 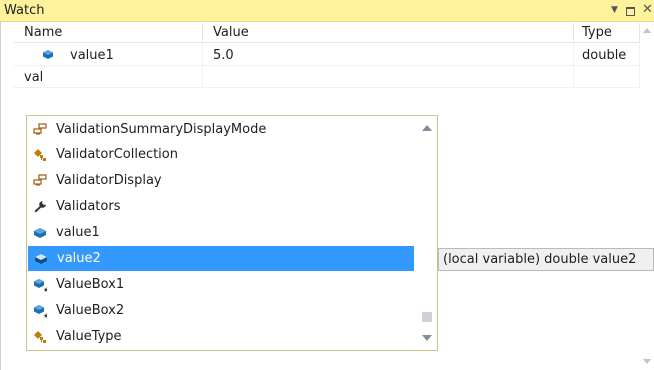 What do you see at coordinates (327, 11) in the screenshot?
I see `watch-window-titlebar: Watch ▼ ✕` at bounding box center [327, 11].